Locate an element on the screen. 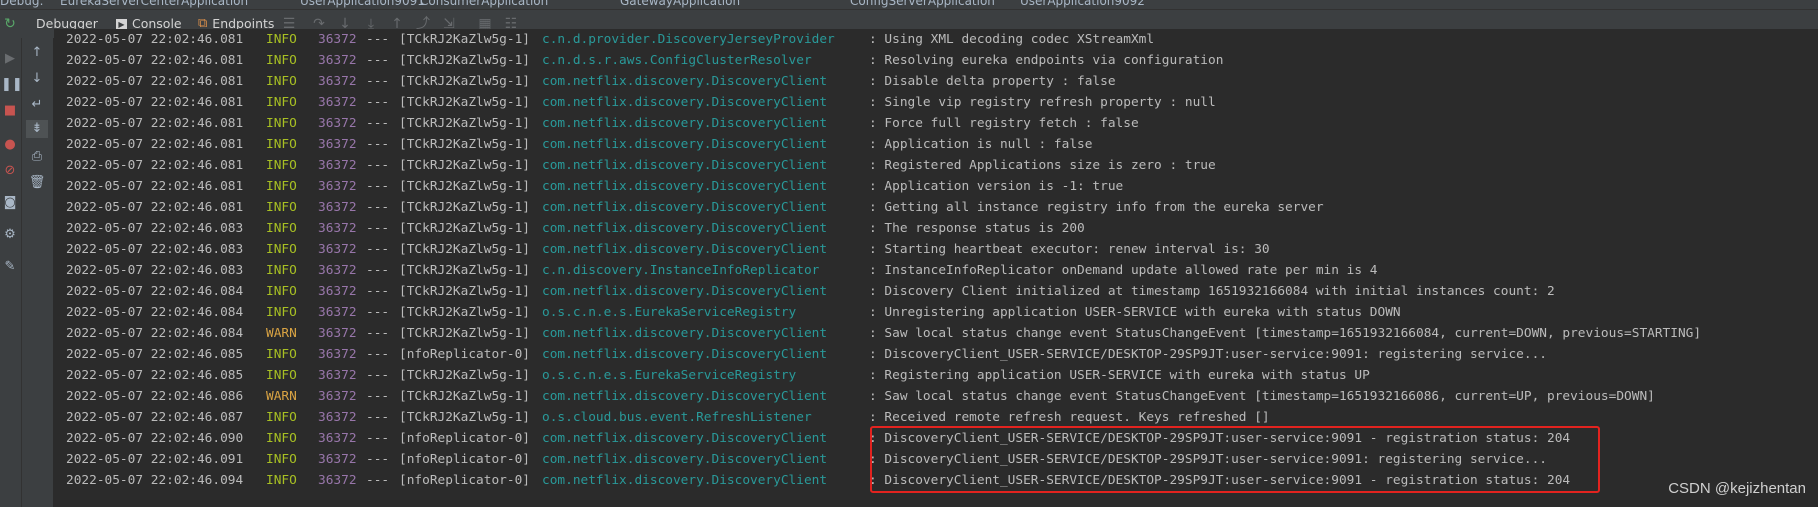 Image resolution: width=1818 pixels, height=507 pixels. run-tab: EurekaServerCenterApplication is located at coordinates (154, 4).